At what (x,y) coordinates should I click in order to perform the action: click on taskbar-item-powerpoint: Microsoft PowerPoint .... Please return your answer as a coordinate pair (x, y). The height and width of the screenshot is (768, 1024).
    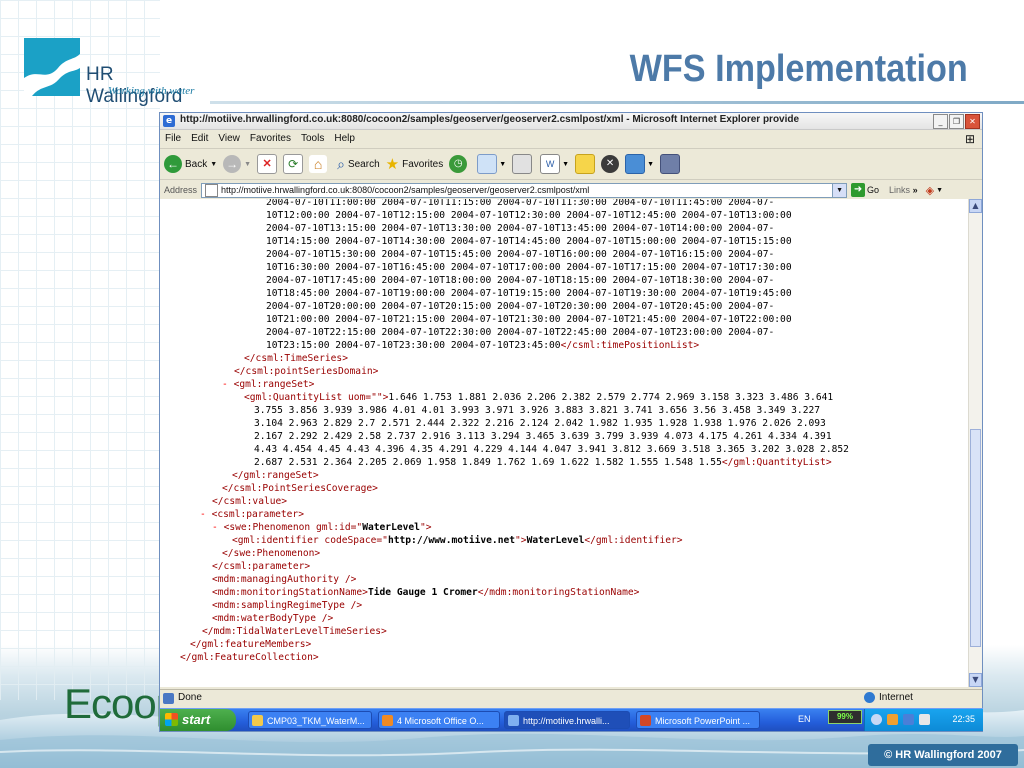
    Looking at the image, I should click on (698, 720).